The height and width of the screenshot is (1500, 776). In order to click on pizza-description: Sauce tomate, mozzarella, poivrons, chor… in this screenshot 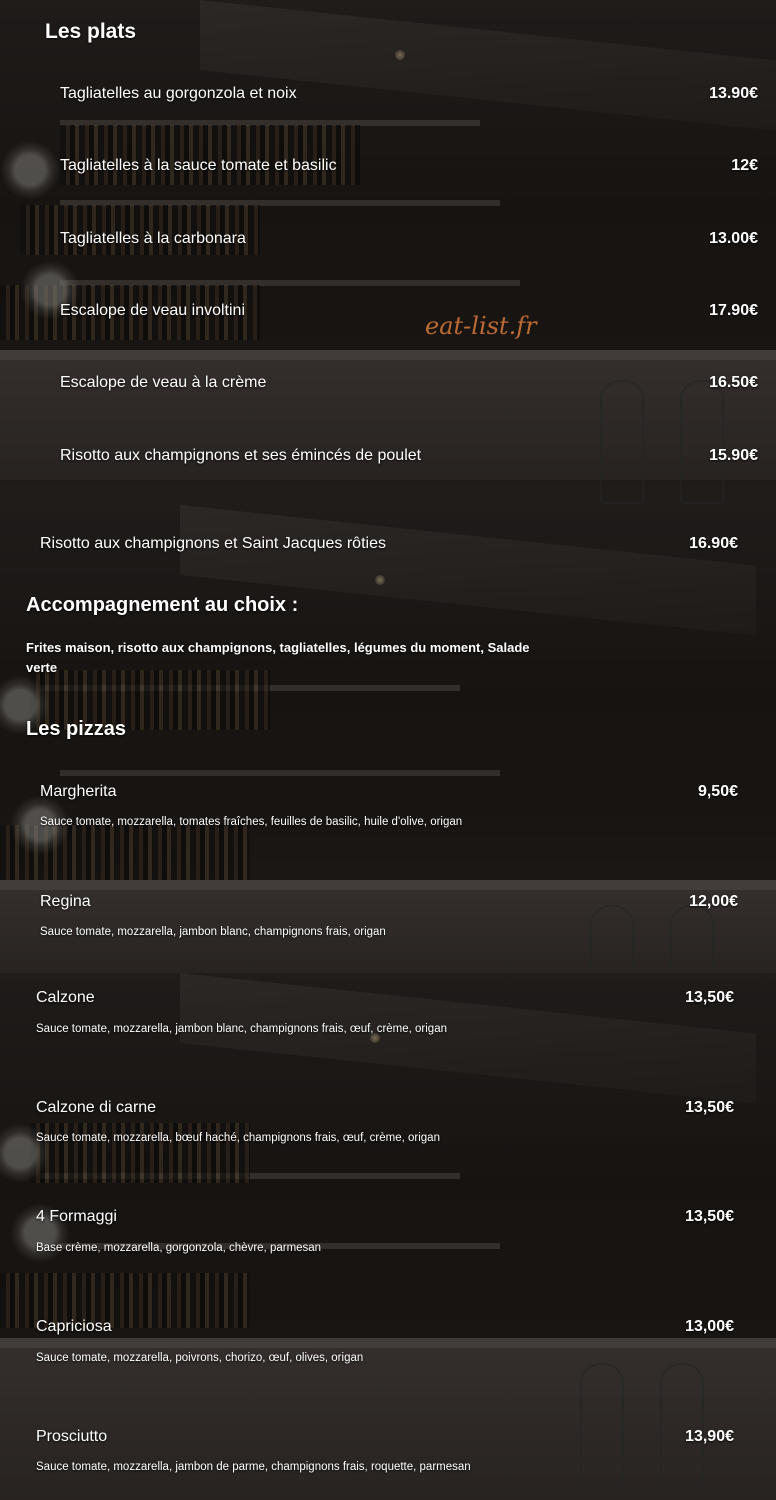, I will do `click(200, 1358)`.